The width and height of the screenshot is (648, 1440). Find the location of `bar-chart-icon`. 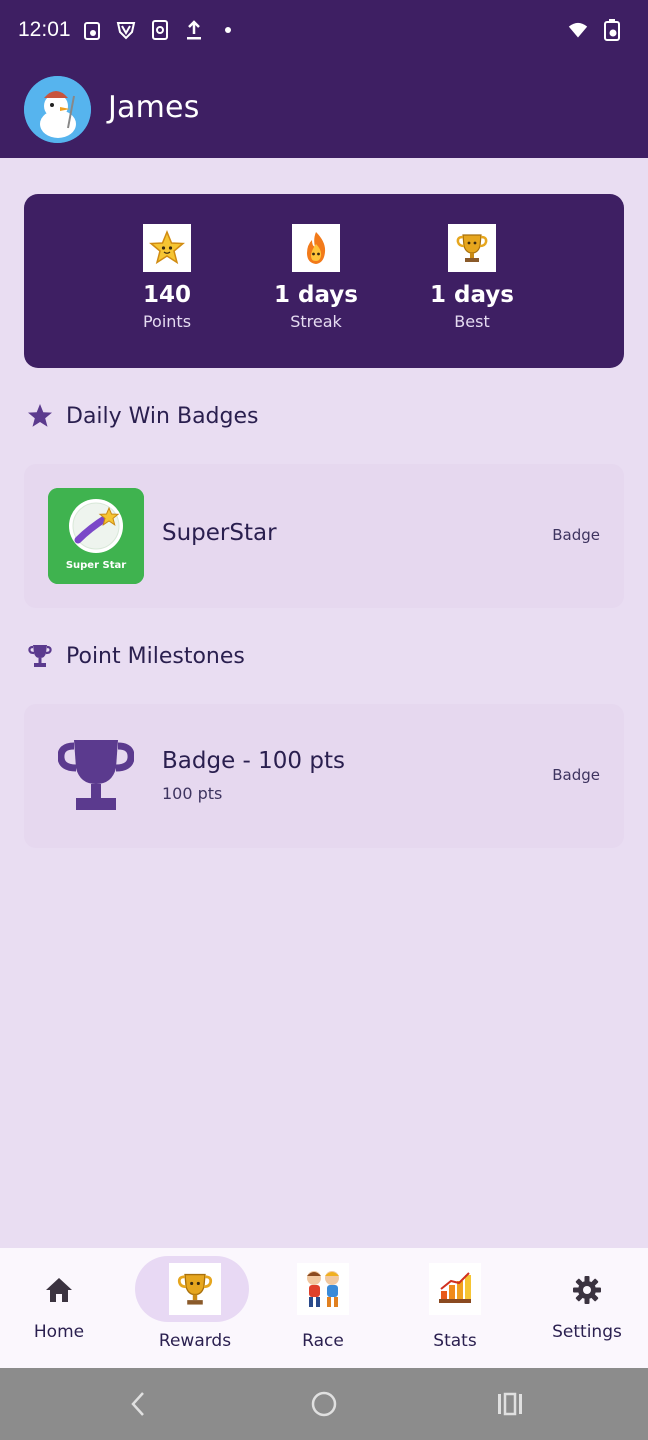

bar-chart-icon is located at coordinates (455, 1289).